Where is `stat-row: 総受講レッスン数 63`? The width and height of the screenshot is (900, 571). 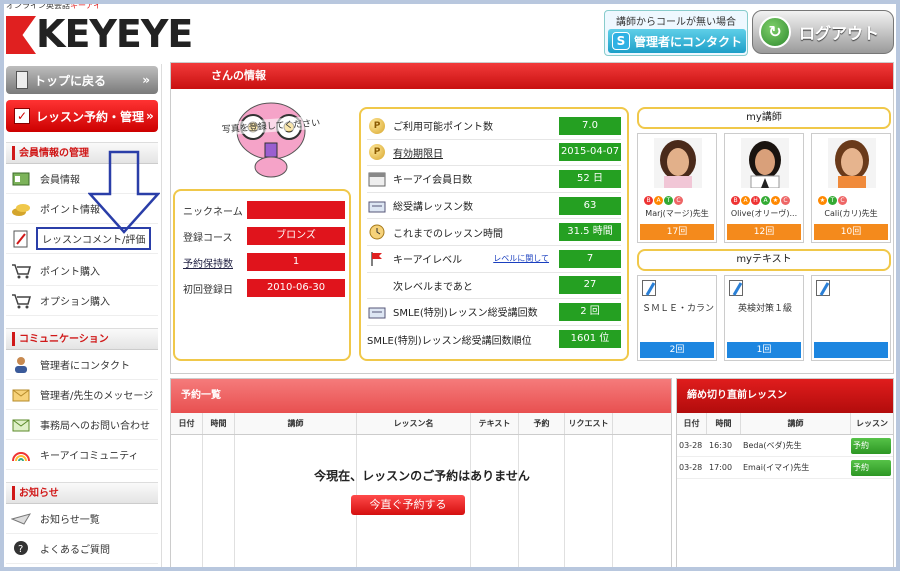 stat-row: 総受講レッスン数 63 is located at coordinates (494, 206).